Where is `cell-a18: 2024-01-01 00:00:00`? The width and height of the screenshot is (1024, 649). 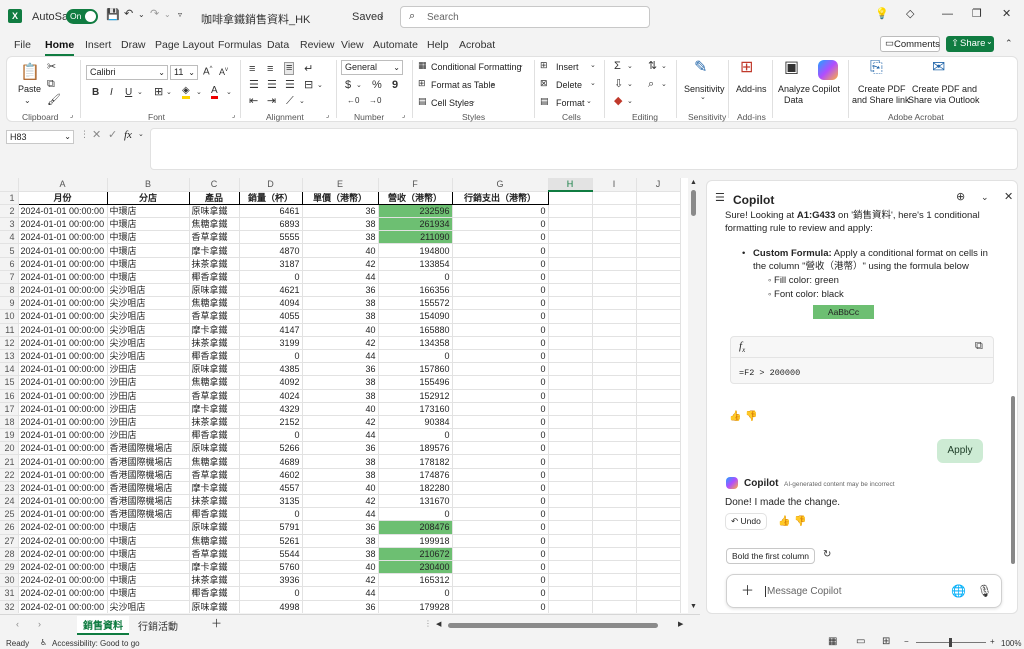
cell-a18: 2024-01-01 00:00:00 is located at coordinates (63, 422).